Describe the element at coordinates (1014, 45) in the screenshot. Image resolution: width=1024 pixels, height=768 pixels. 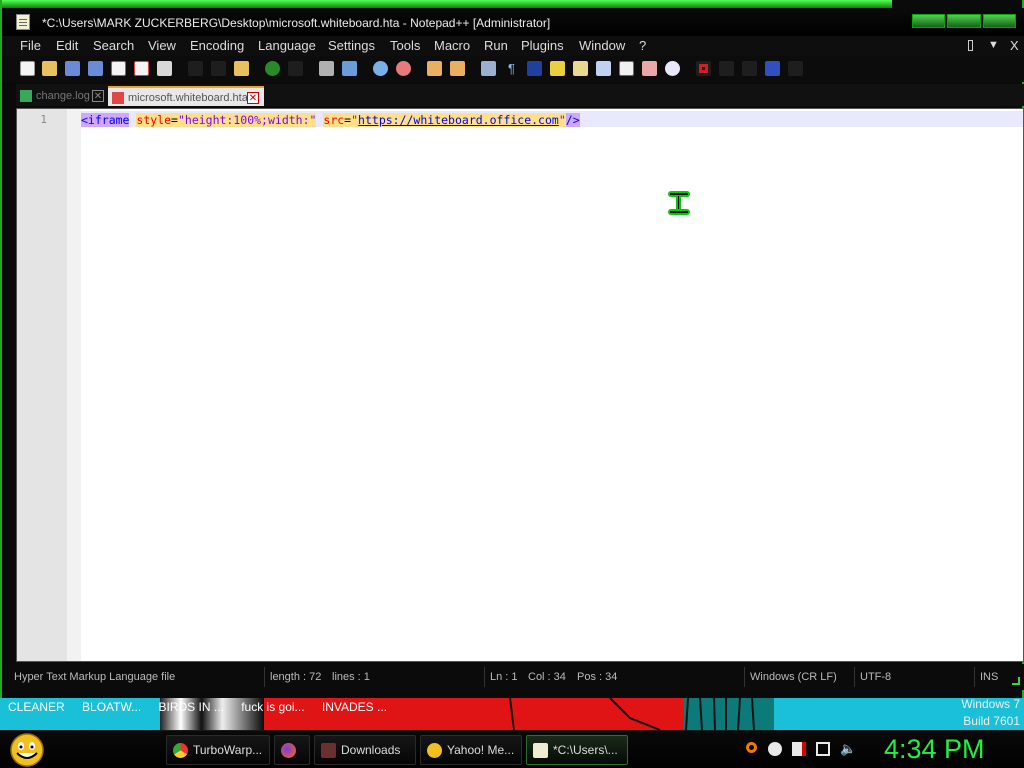
I see `close-doc-button: X` at that location.